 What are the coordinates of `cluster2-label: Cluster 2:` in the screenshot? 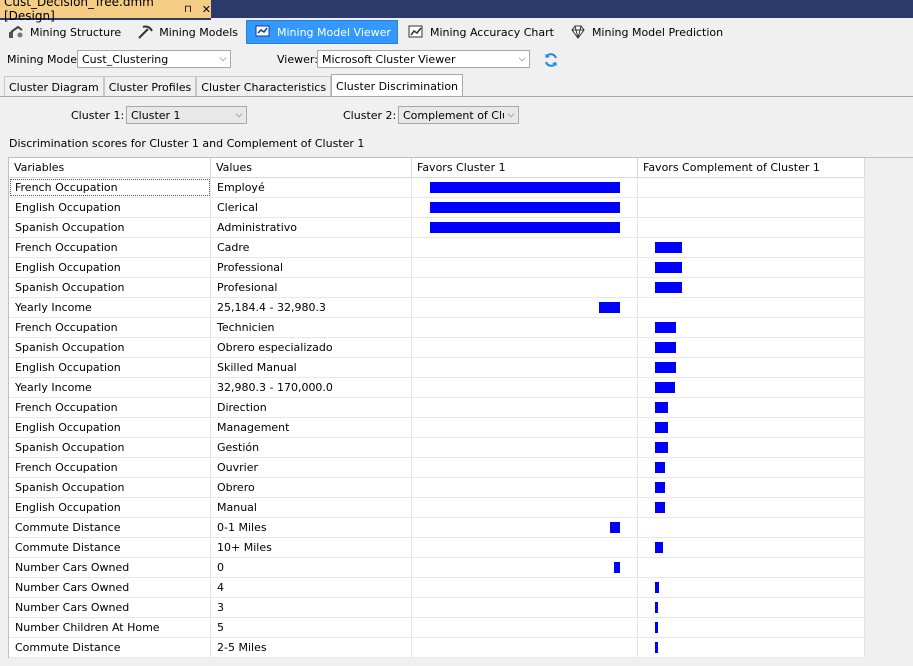 It's located at (370, 115).